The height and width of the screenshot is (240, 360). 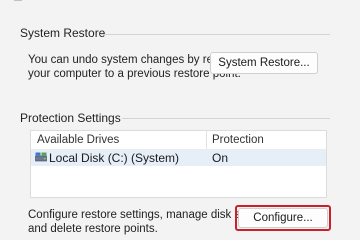 What do you see at coordinates (114, 158) in the screenshot?
I see `drive-name: Local Disk (C:) (System)` at bounding box center [114, 158].